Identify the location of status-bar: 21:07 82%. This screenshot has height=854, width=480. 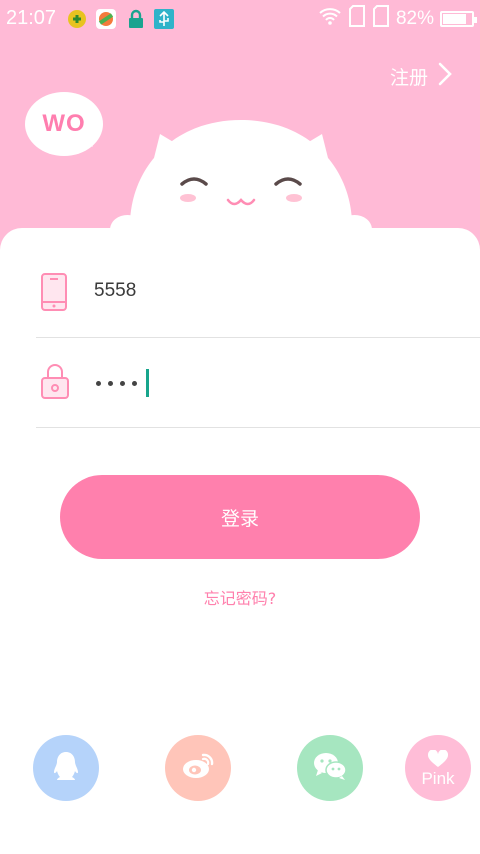
(240, 19).